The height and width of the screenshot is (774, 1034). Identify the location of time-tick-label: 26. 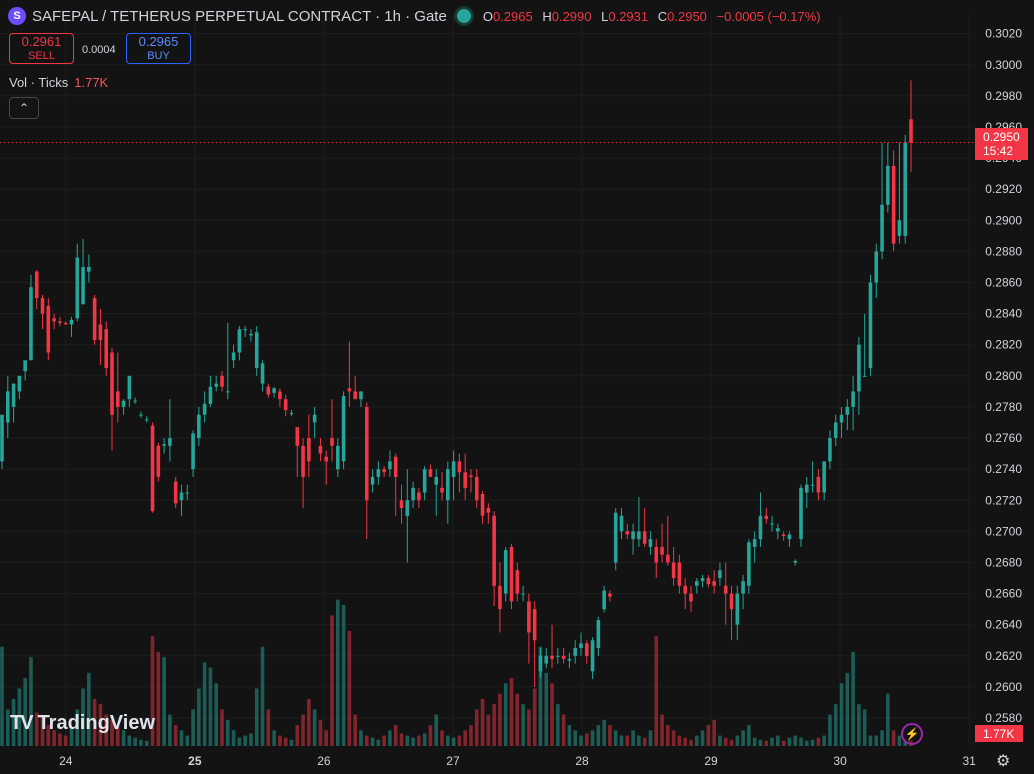
(324, 761).